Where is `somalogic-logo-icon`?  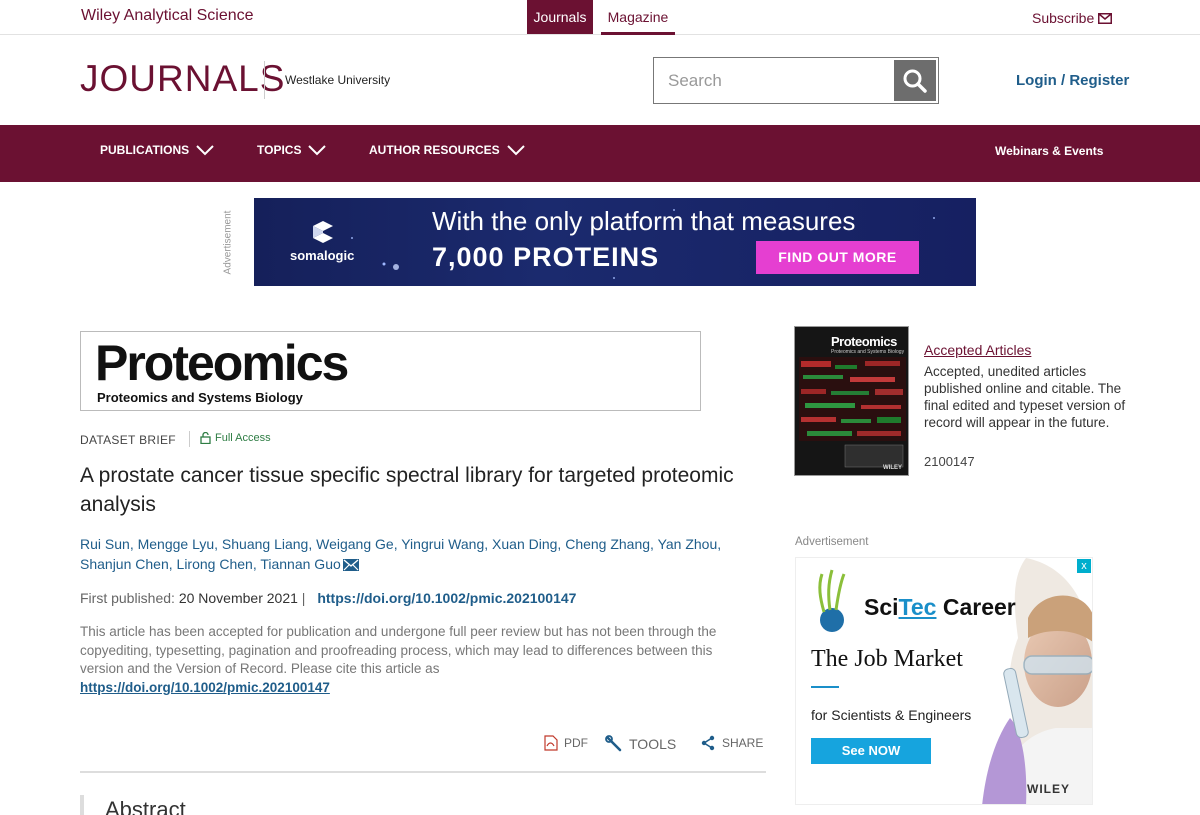
somalogic-logo-icon is located at coordinates (323, 232).